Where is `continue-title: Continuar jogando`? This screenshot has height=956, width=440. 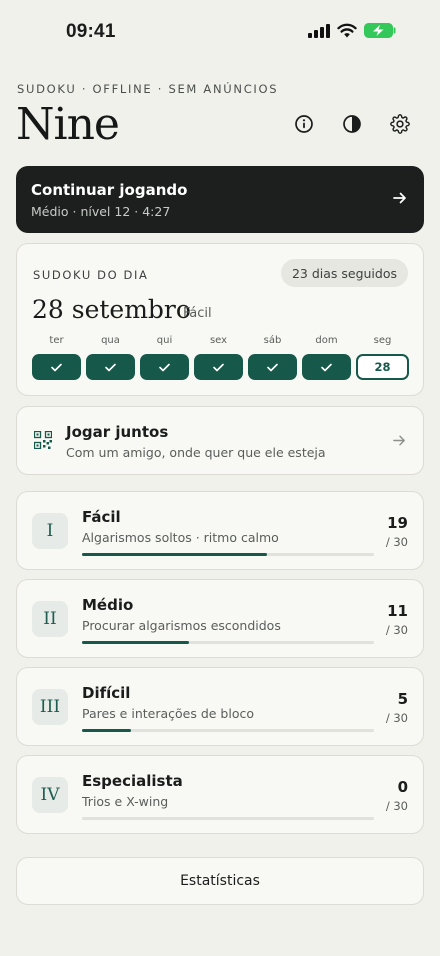
continue-title: Continuar jogando is located at coordinates (109, 190).